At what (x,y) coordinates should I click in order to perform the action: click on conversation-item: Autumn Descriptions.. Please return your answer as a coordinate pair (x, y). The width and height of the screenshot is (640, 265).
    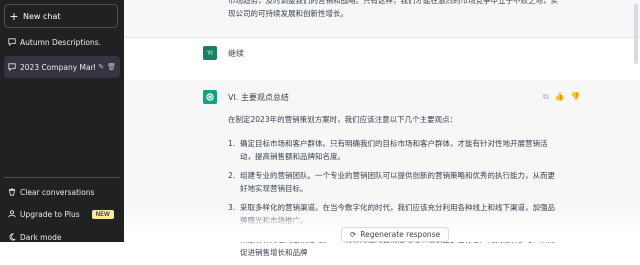
    Looking at the image, I should click on (62, 42).